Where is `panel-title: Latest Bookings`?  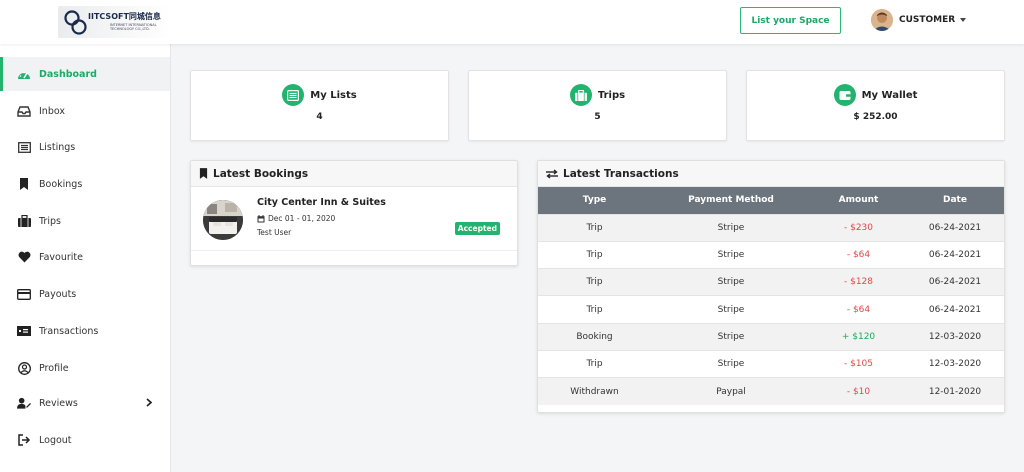 panel-title: Latest Bookings is located at coordinates (261, 173).